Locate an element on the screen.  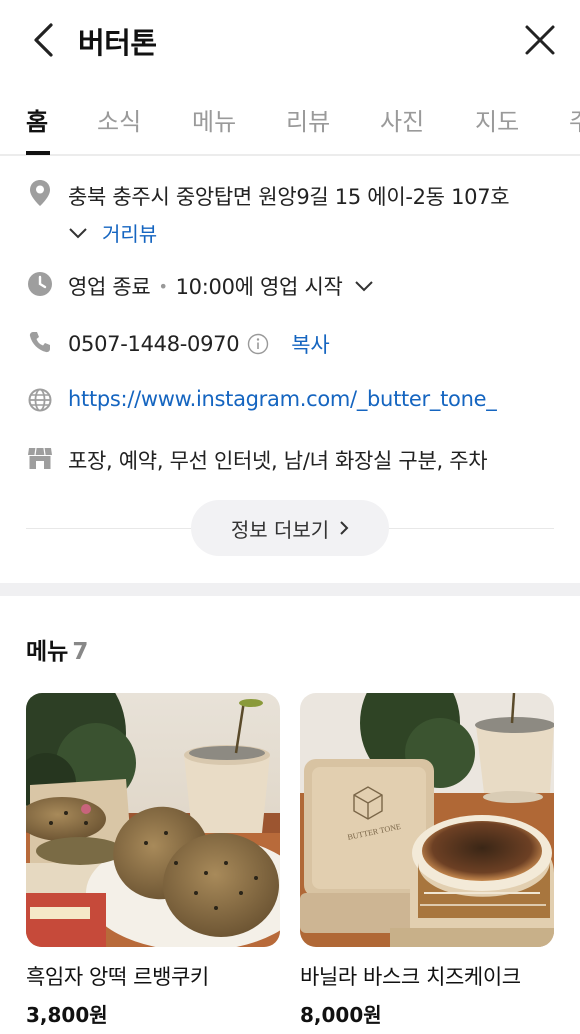
tab-bar: 홈 소식 메뉴 리뷰 사진 지도 주 is located at coordinates (290, 120).